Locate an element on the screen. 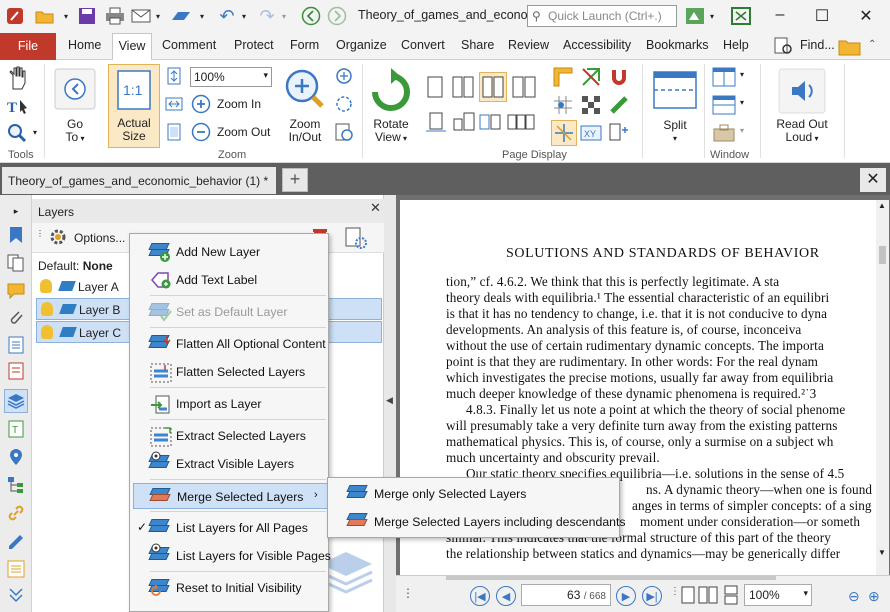  transparency-grid-icon is located at coordinates (591, 105).